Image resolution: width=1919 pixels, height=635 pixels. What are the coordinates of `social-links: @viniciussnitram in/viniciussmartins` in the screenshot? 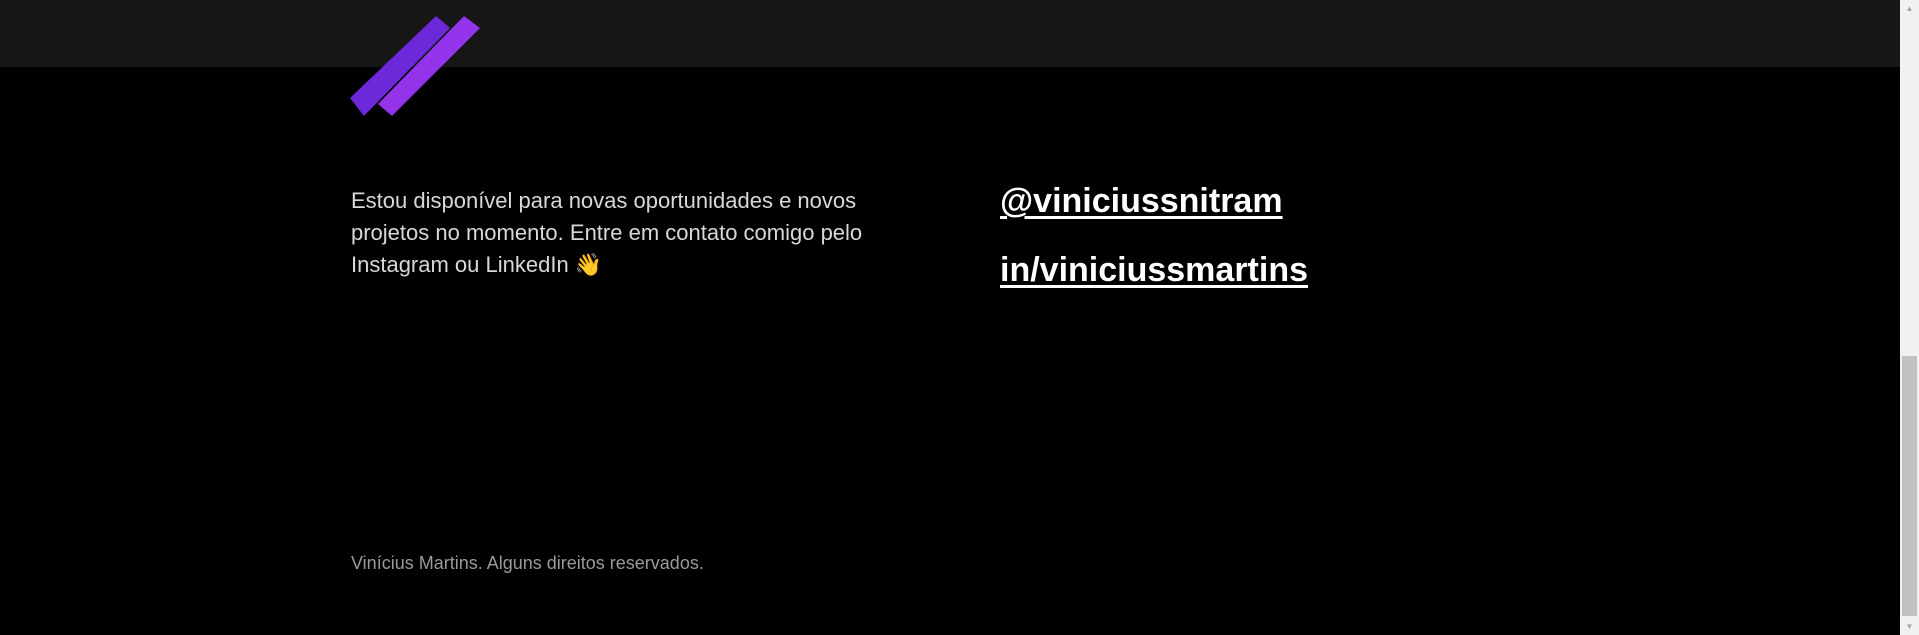 It's located at (1154, 249).